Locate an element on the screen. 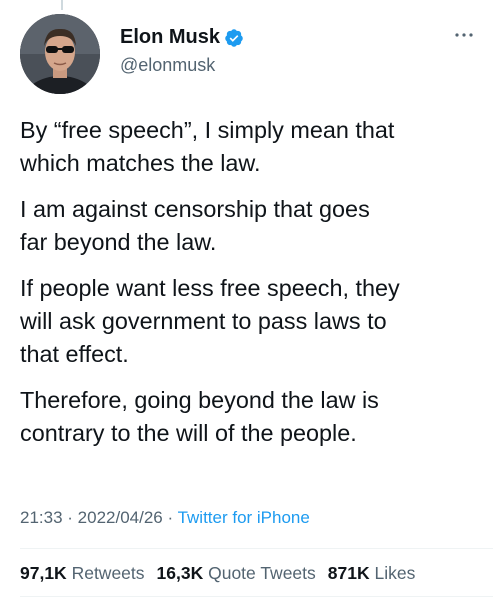 The image size is (493, 600). author-name-row: Elon Musk is located at coordinates (182, 37).